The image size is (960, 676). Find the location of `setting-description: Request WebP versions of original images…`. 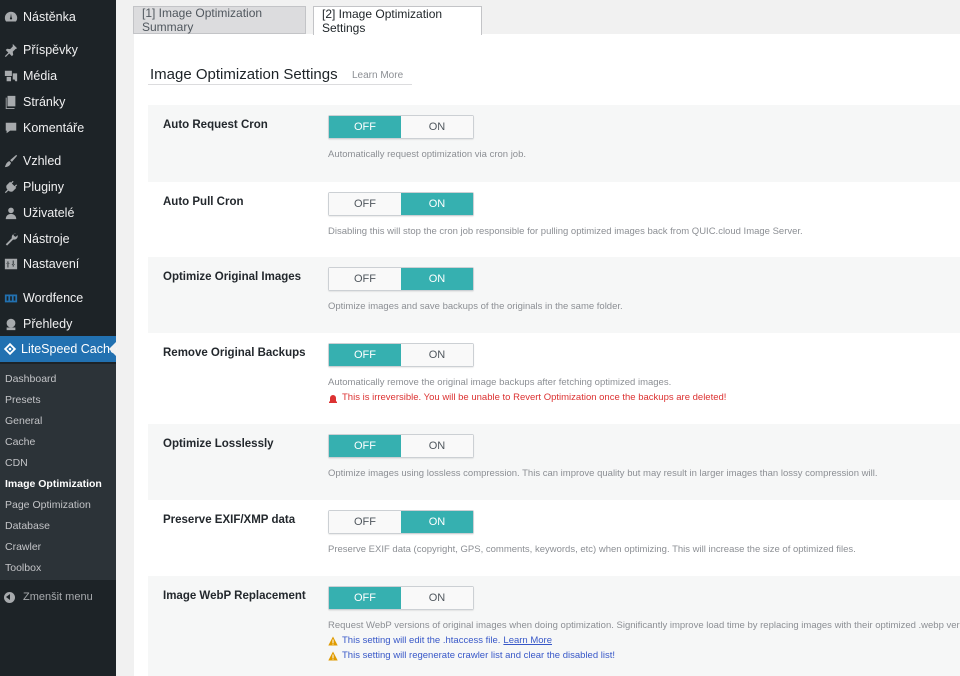

setting-description: Request WebP versions of original images… is located at coordinates (644, 625).